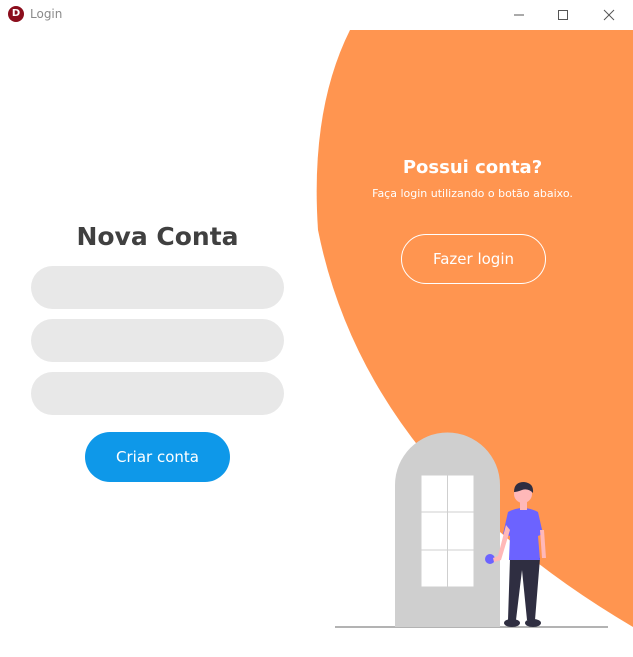 The image size is (633, 657). What do you see at coordinates (316, 15) in the screenshot?
I see `title-bar: D Login` at bounding box center [316, 15].